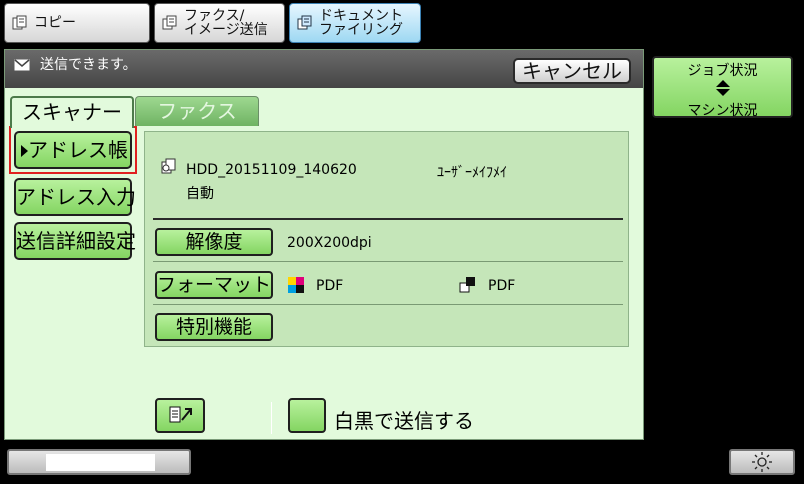 The height and width of the screenshot is (484, 804). I want to click on color-mode-icon, so click(296, 285).